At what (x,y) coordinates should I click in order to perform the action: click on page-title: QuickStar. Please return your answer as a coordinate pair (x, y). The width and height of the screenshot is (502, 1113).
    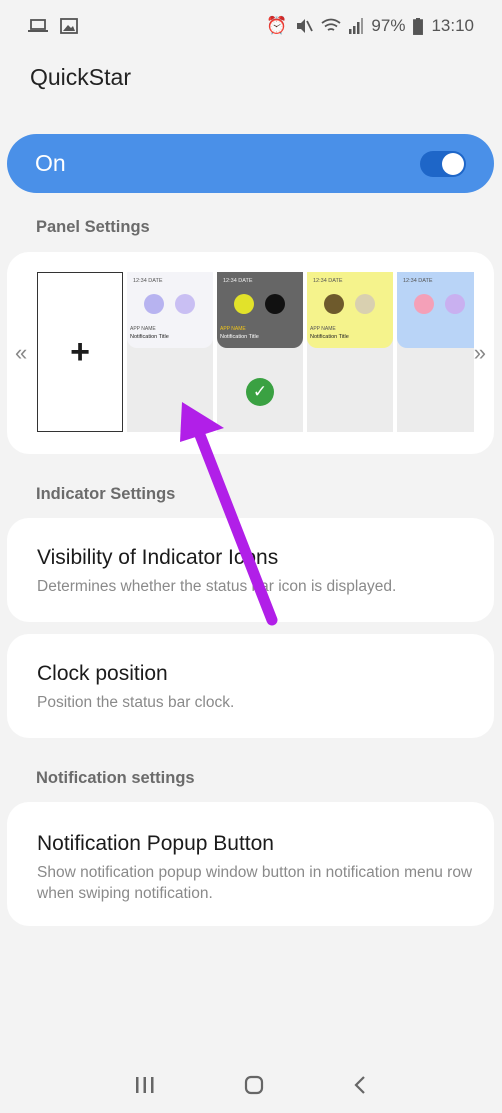
    Looking at the image, I should click on (80, 77).